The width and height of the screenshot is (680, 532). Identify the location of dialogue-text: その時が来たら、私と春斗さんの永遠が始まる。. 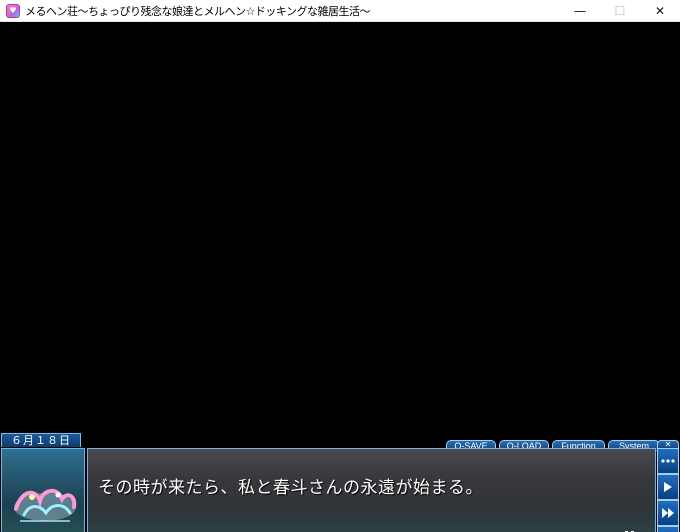
(290, 488).